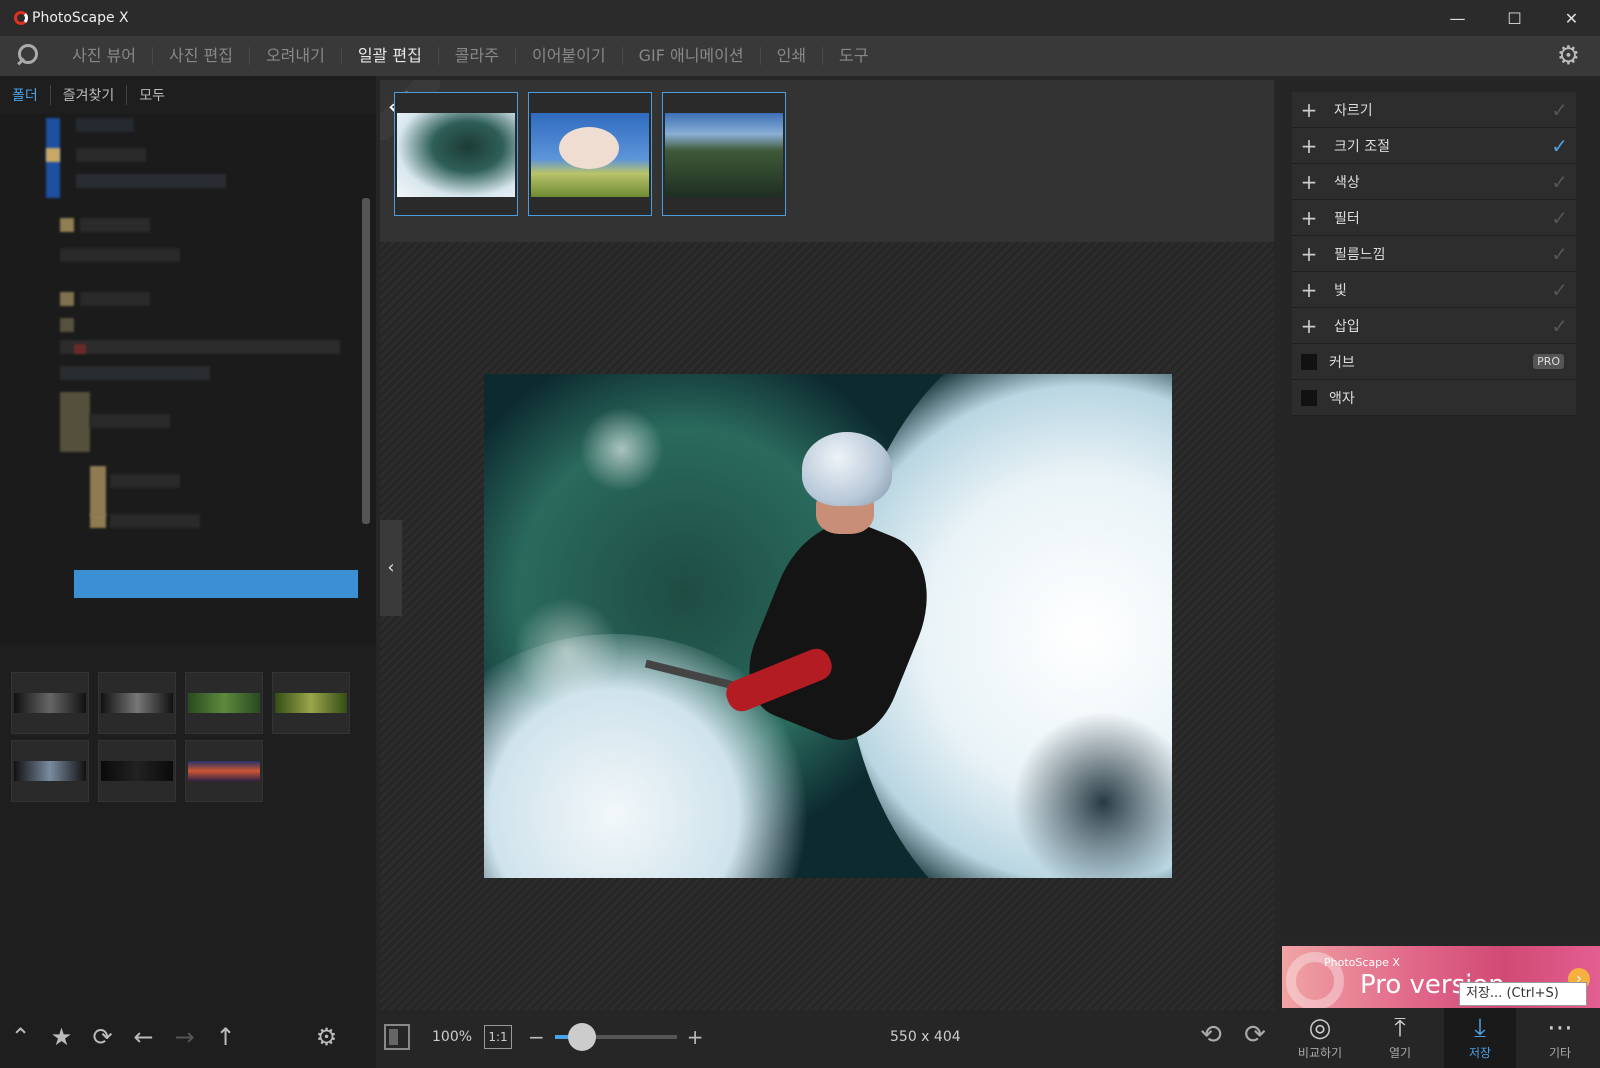 The height and width of the screenshot is (1068, 1600). What do you see at coordinates (1560, 1053) in the screenshot?
I see `action-label: 기타` at bounding box center [1560, 1053].